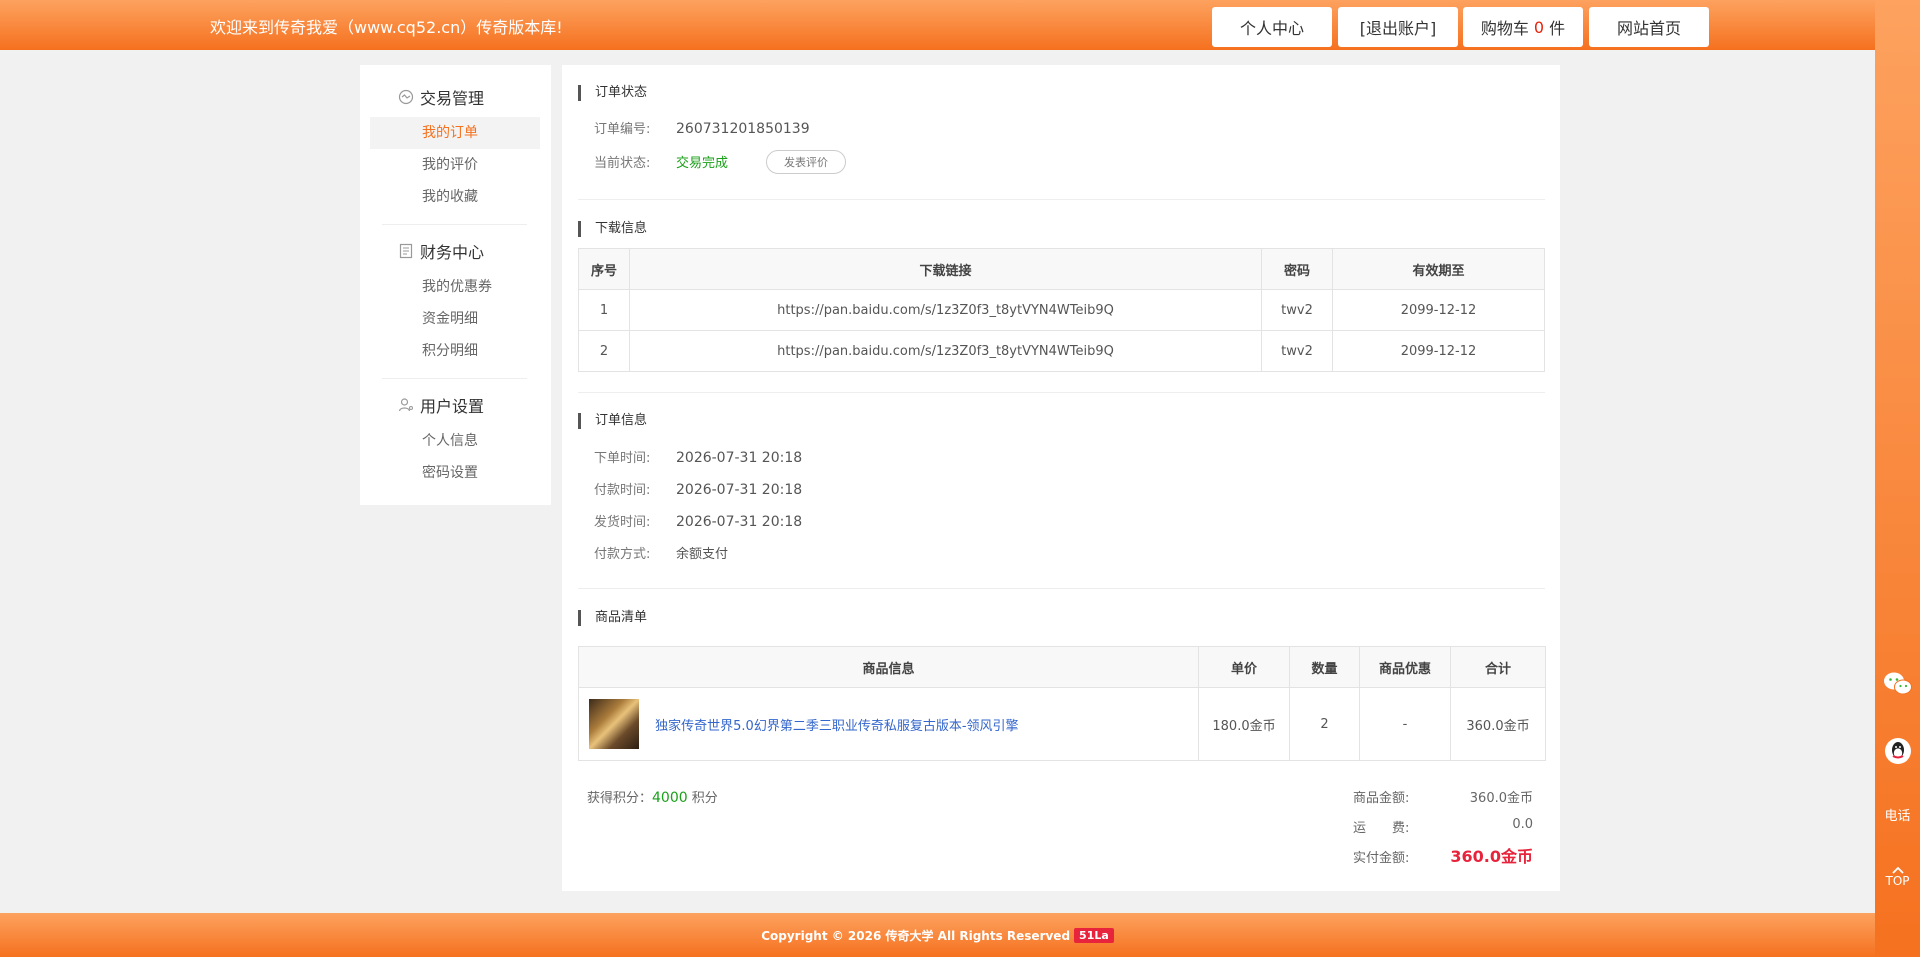  What do you see at coordinates (406, 251) in the screenshot?
I see `finance-icon` at bounding box center [406, 251].